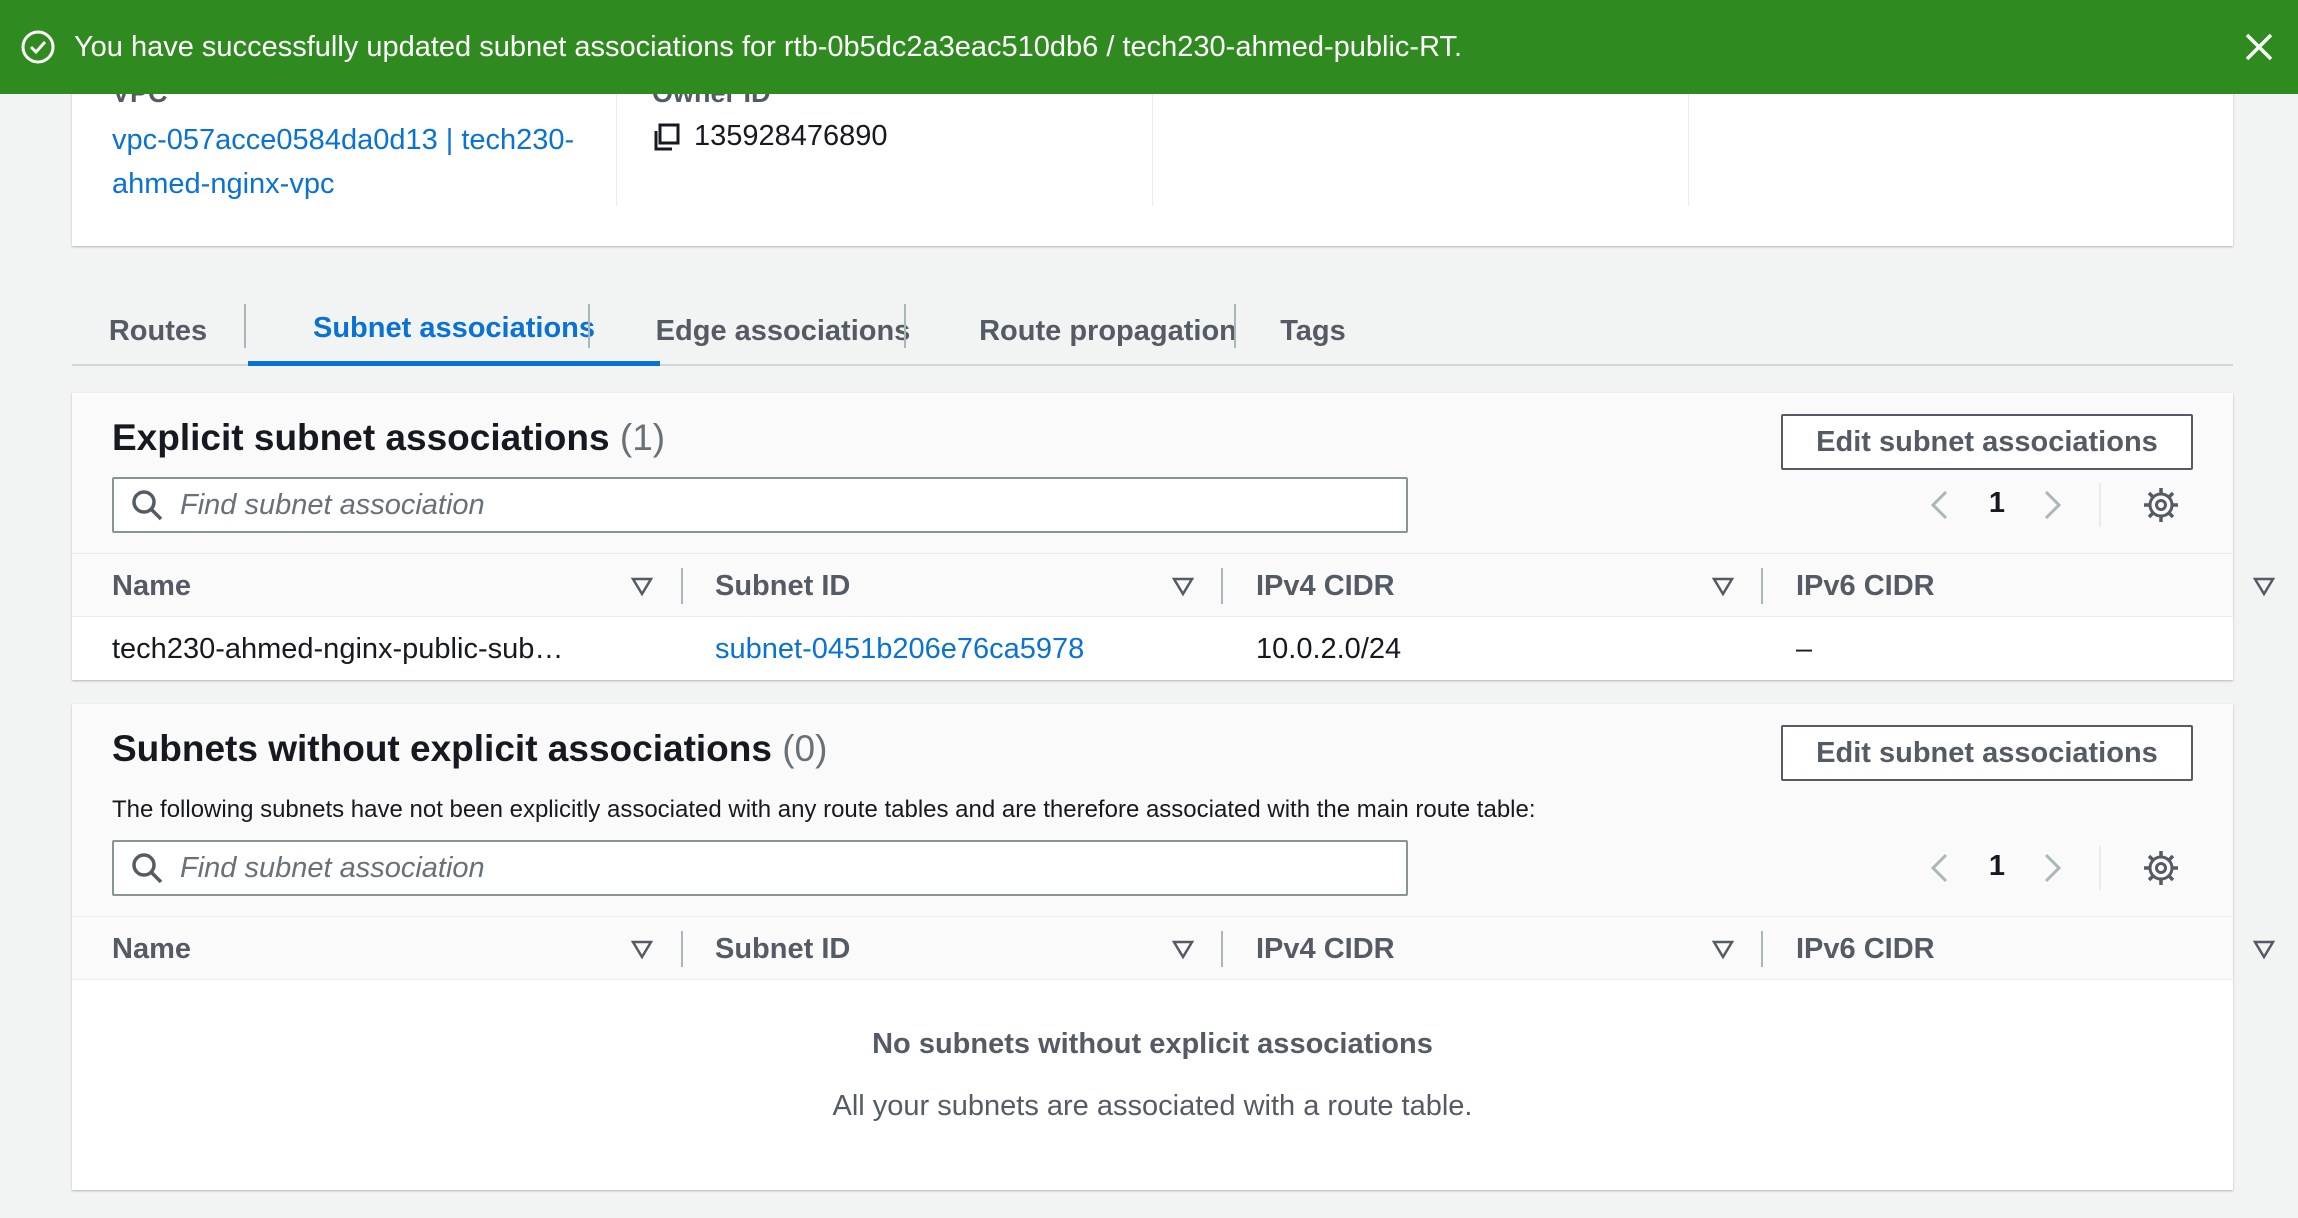 The width and height of the screenshot is (2298, 1218). What do you see at coordinates (38, 47) in the screenshot?
I see `check-circle-icon` at bounding box center [38, 47].